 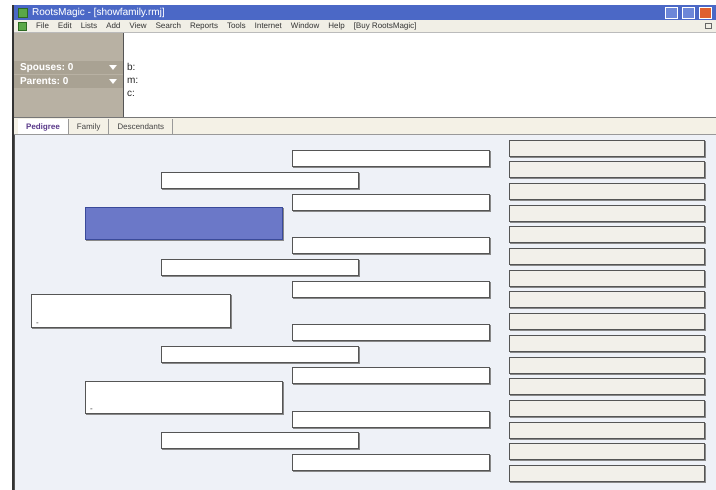 What do you see at coordinates (113, 26) in the screenshot?
I see `menu-item: Add` at bounding box center [113, 26].